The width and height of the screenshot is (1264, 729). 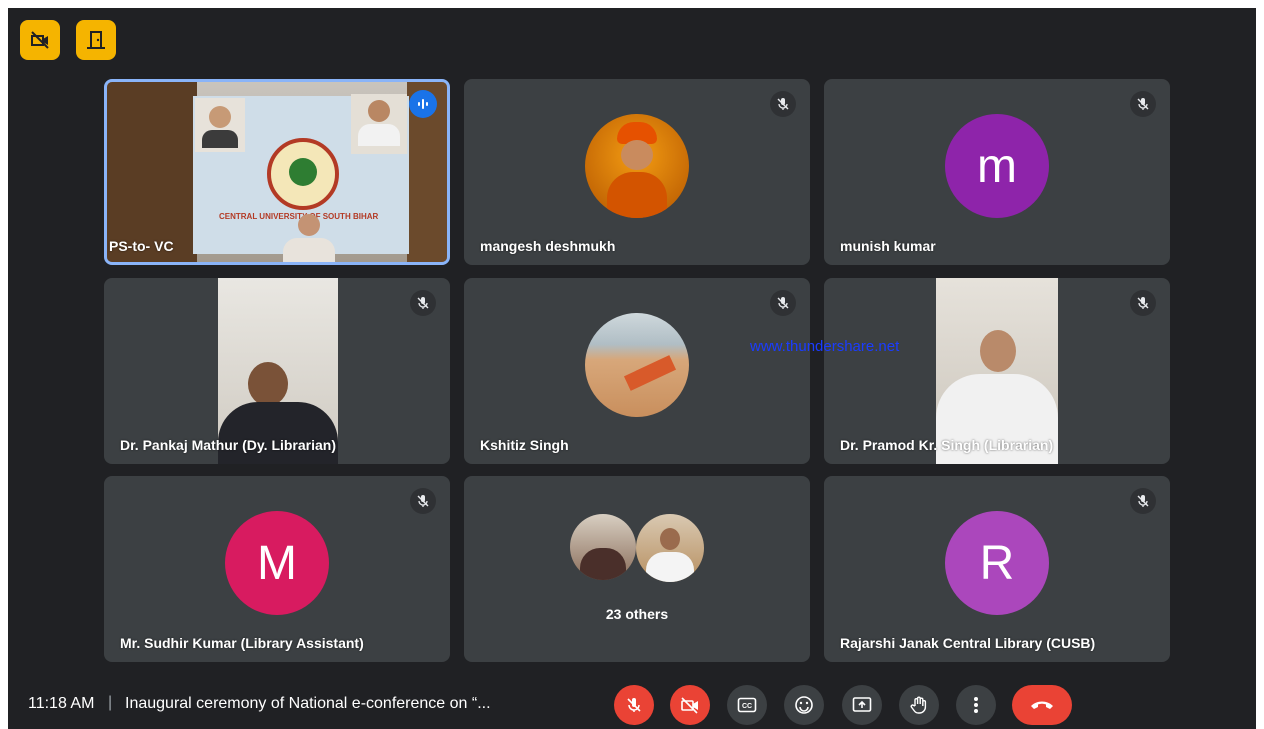 I want to click on present-icon, so click(x=862, y=704).